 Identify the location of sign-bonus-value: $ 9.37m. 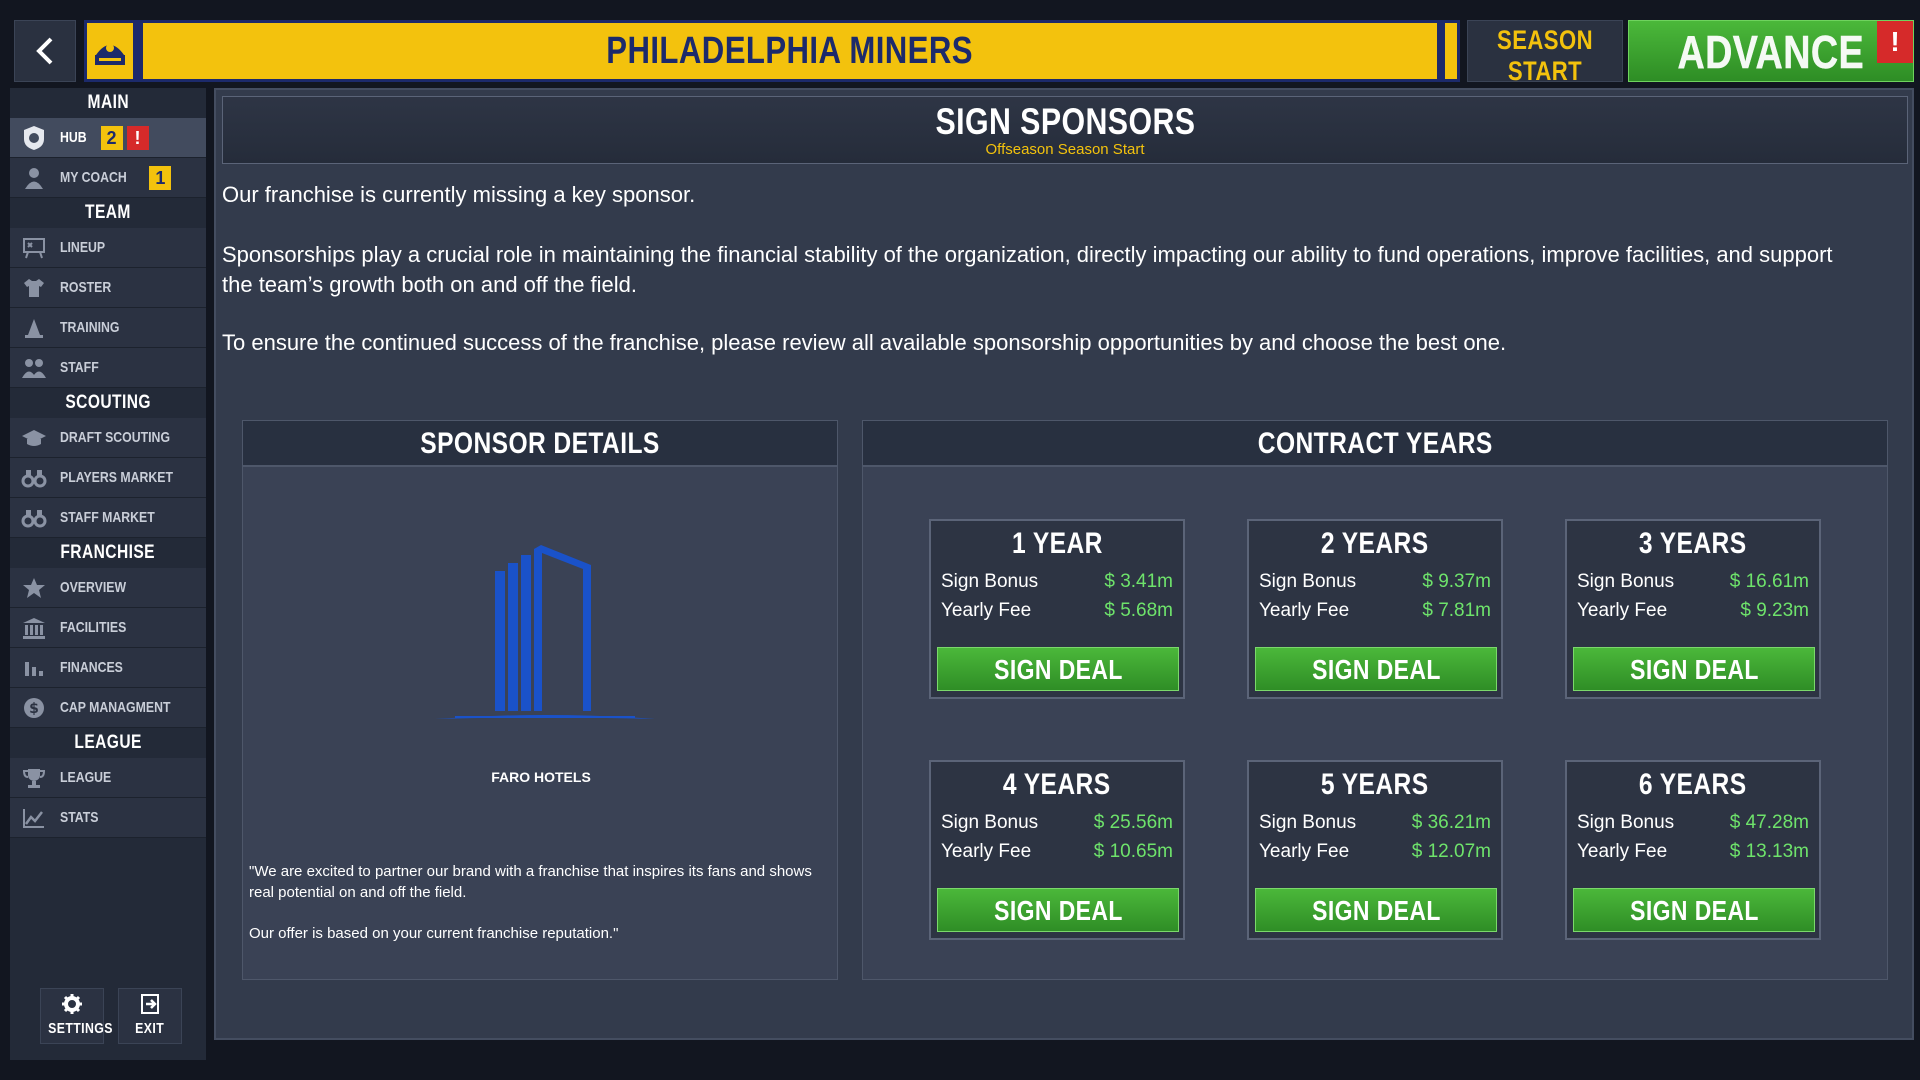
(1456, 581).